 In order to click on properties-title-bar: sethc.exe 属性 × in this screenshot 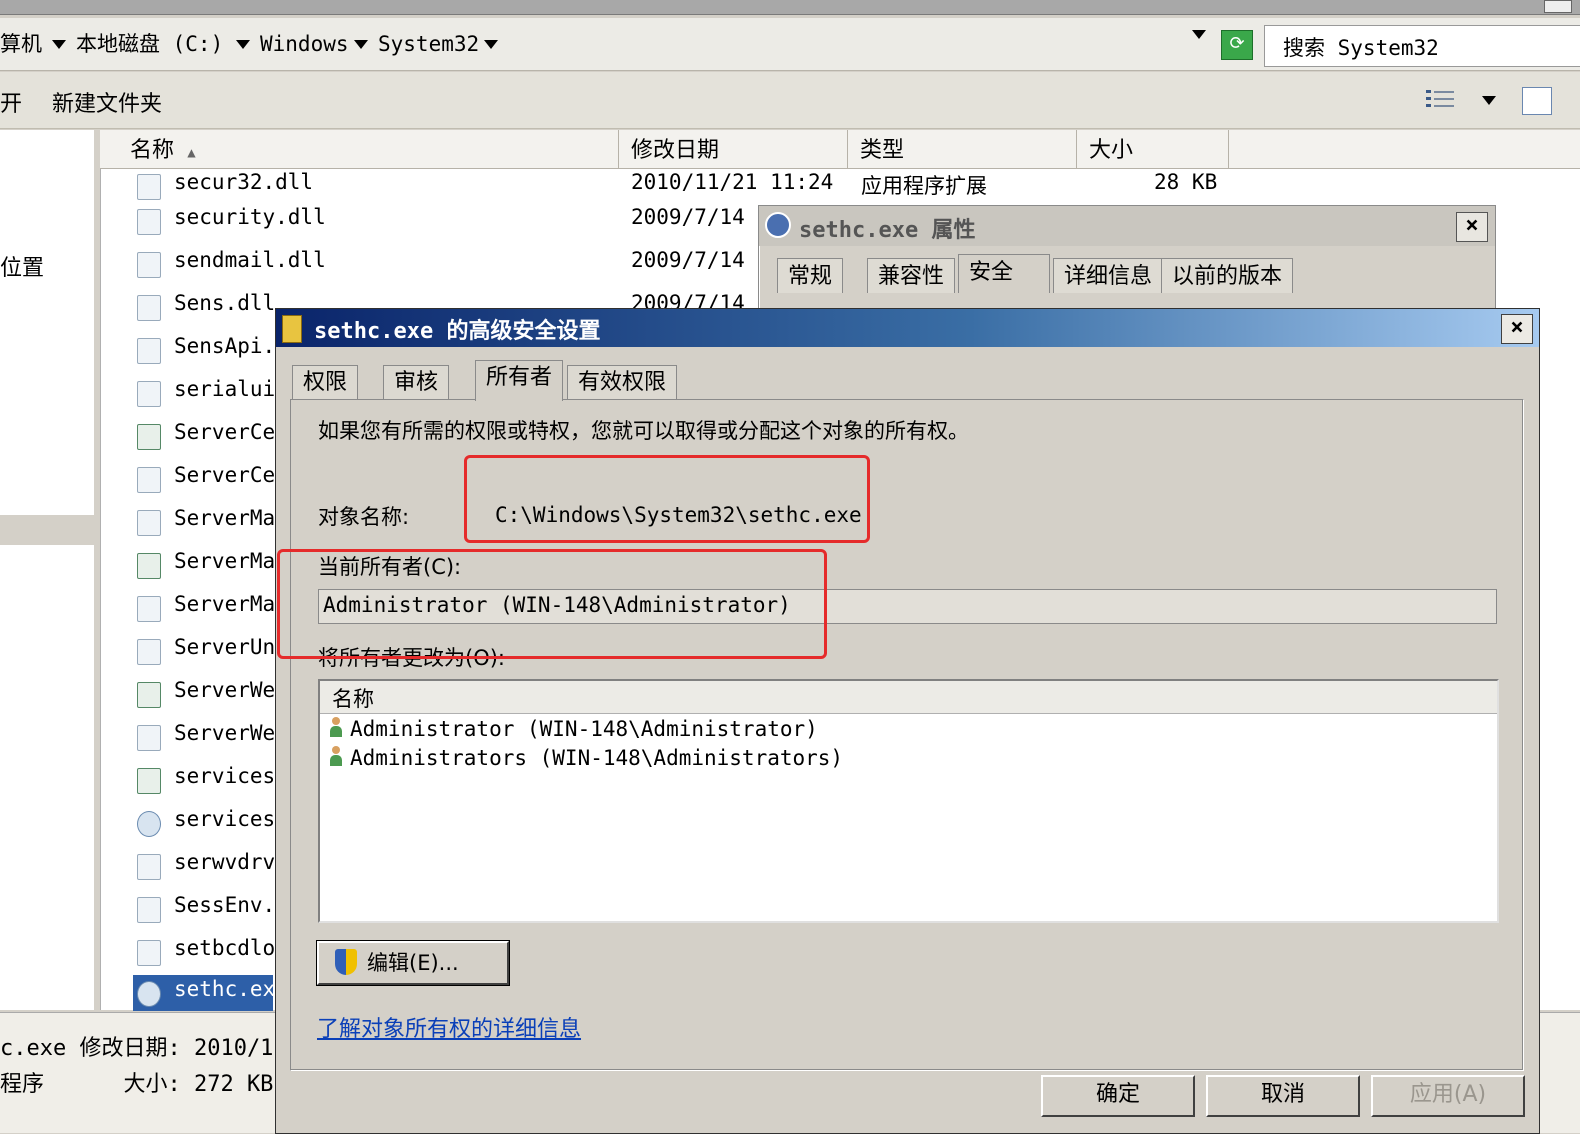, I will do `click(1127, 226)`.